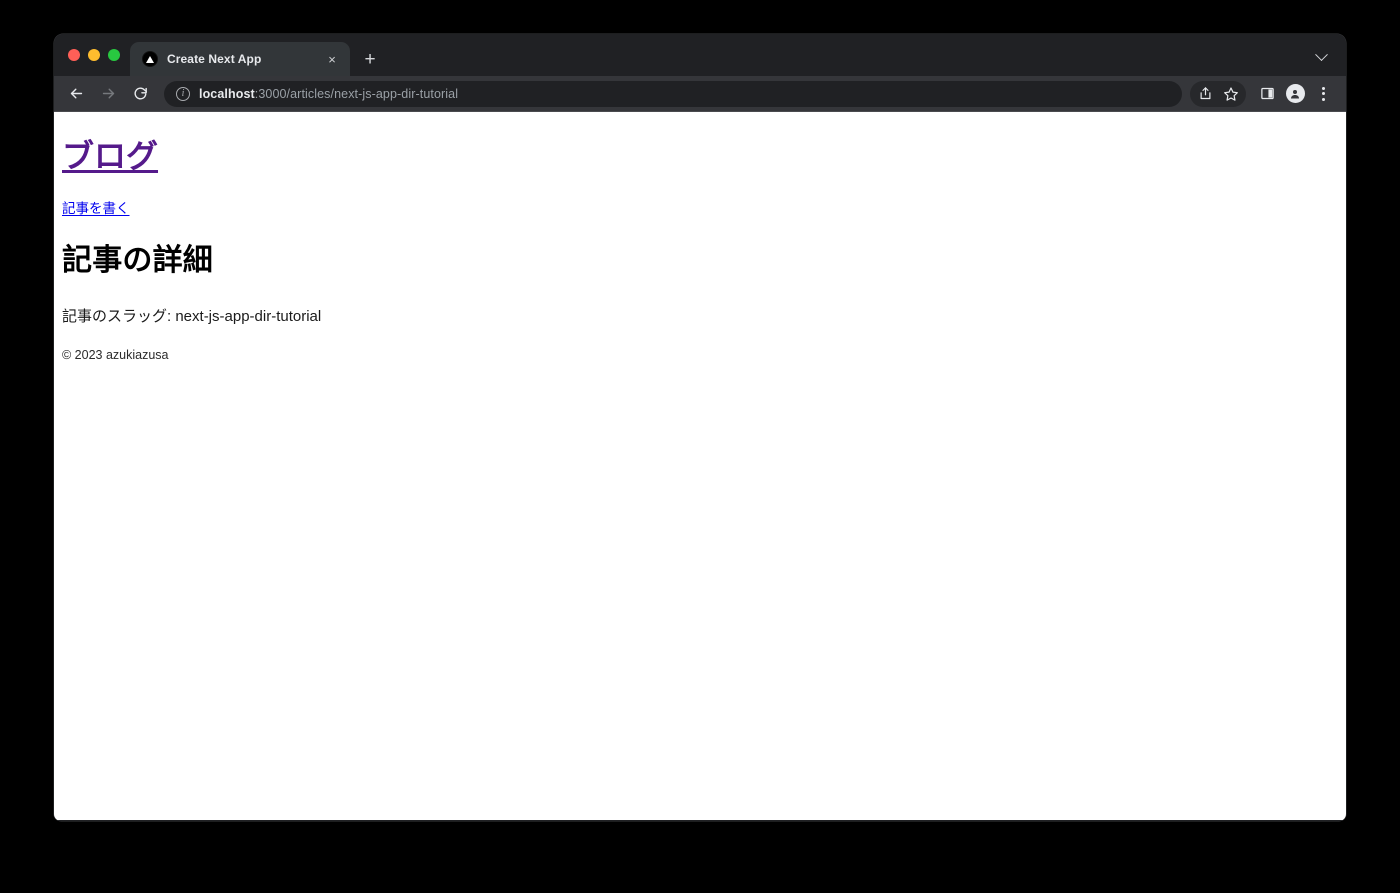  Describe the element at coordinates (110, 156) in the screenshot. I see `site-title-link: ブログ` at that location.